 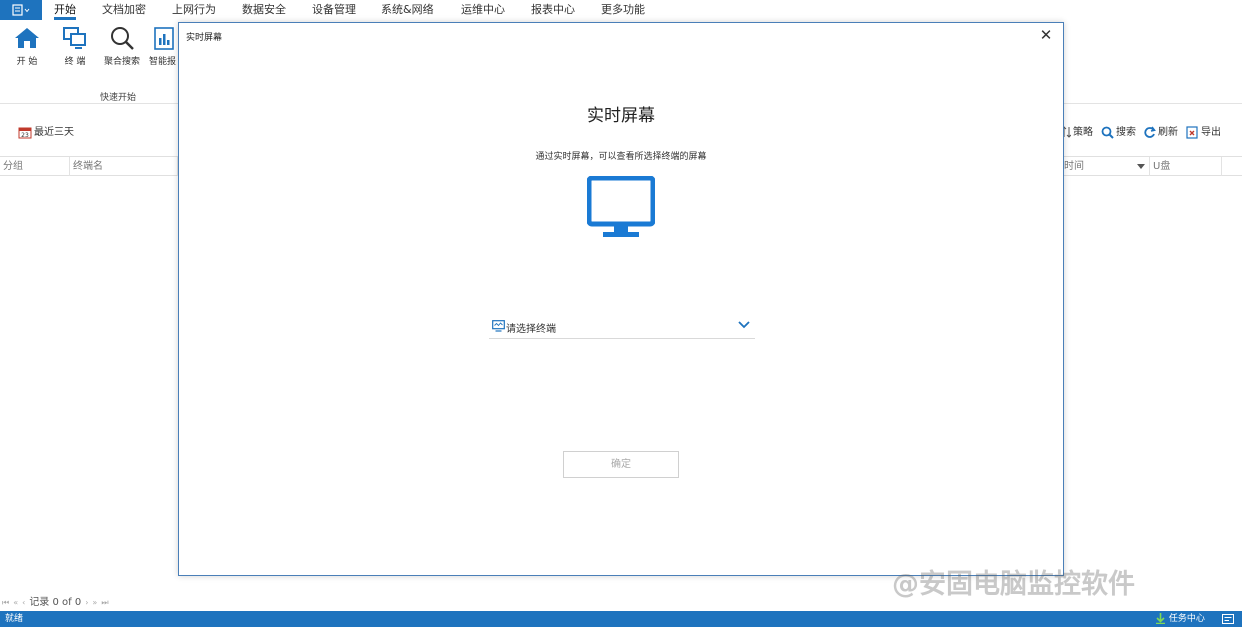 I want to click on last-page-icon: ⏭, so click(x=104, y=602).